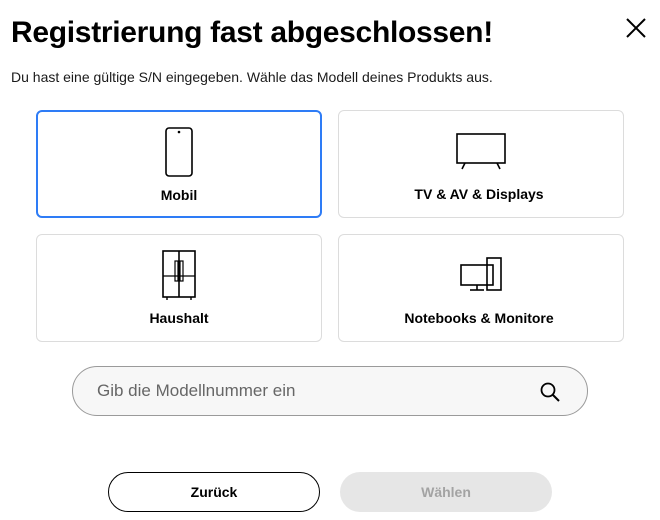 This screenshot has width=660, height=520. Describe the element at coordinates (479, 194) in the screenshot. I see `category-label-tv: TV & AV & Displays` at that location.